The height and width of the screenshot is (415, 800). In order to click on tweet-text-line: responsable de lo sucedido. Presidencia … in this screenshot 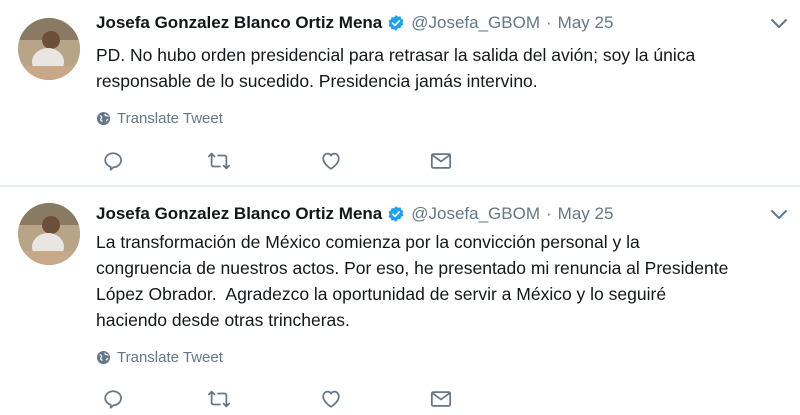, I will do `click(317, 81)`.